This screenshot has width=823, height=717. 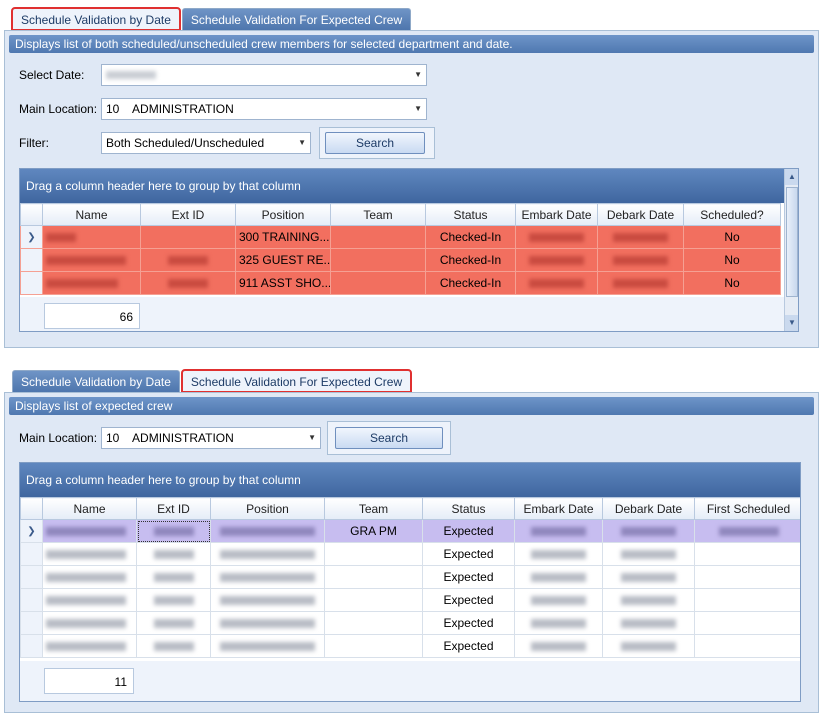 What do you see at coordinates (211, 438) in the screenshot?
I see `main-location-select: 10 ADMINISTRATION ▼` at bounding box center [211, 438].